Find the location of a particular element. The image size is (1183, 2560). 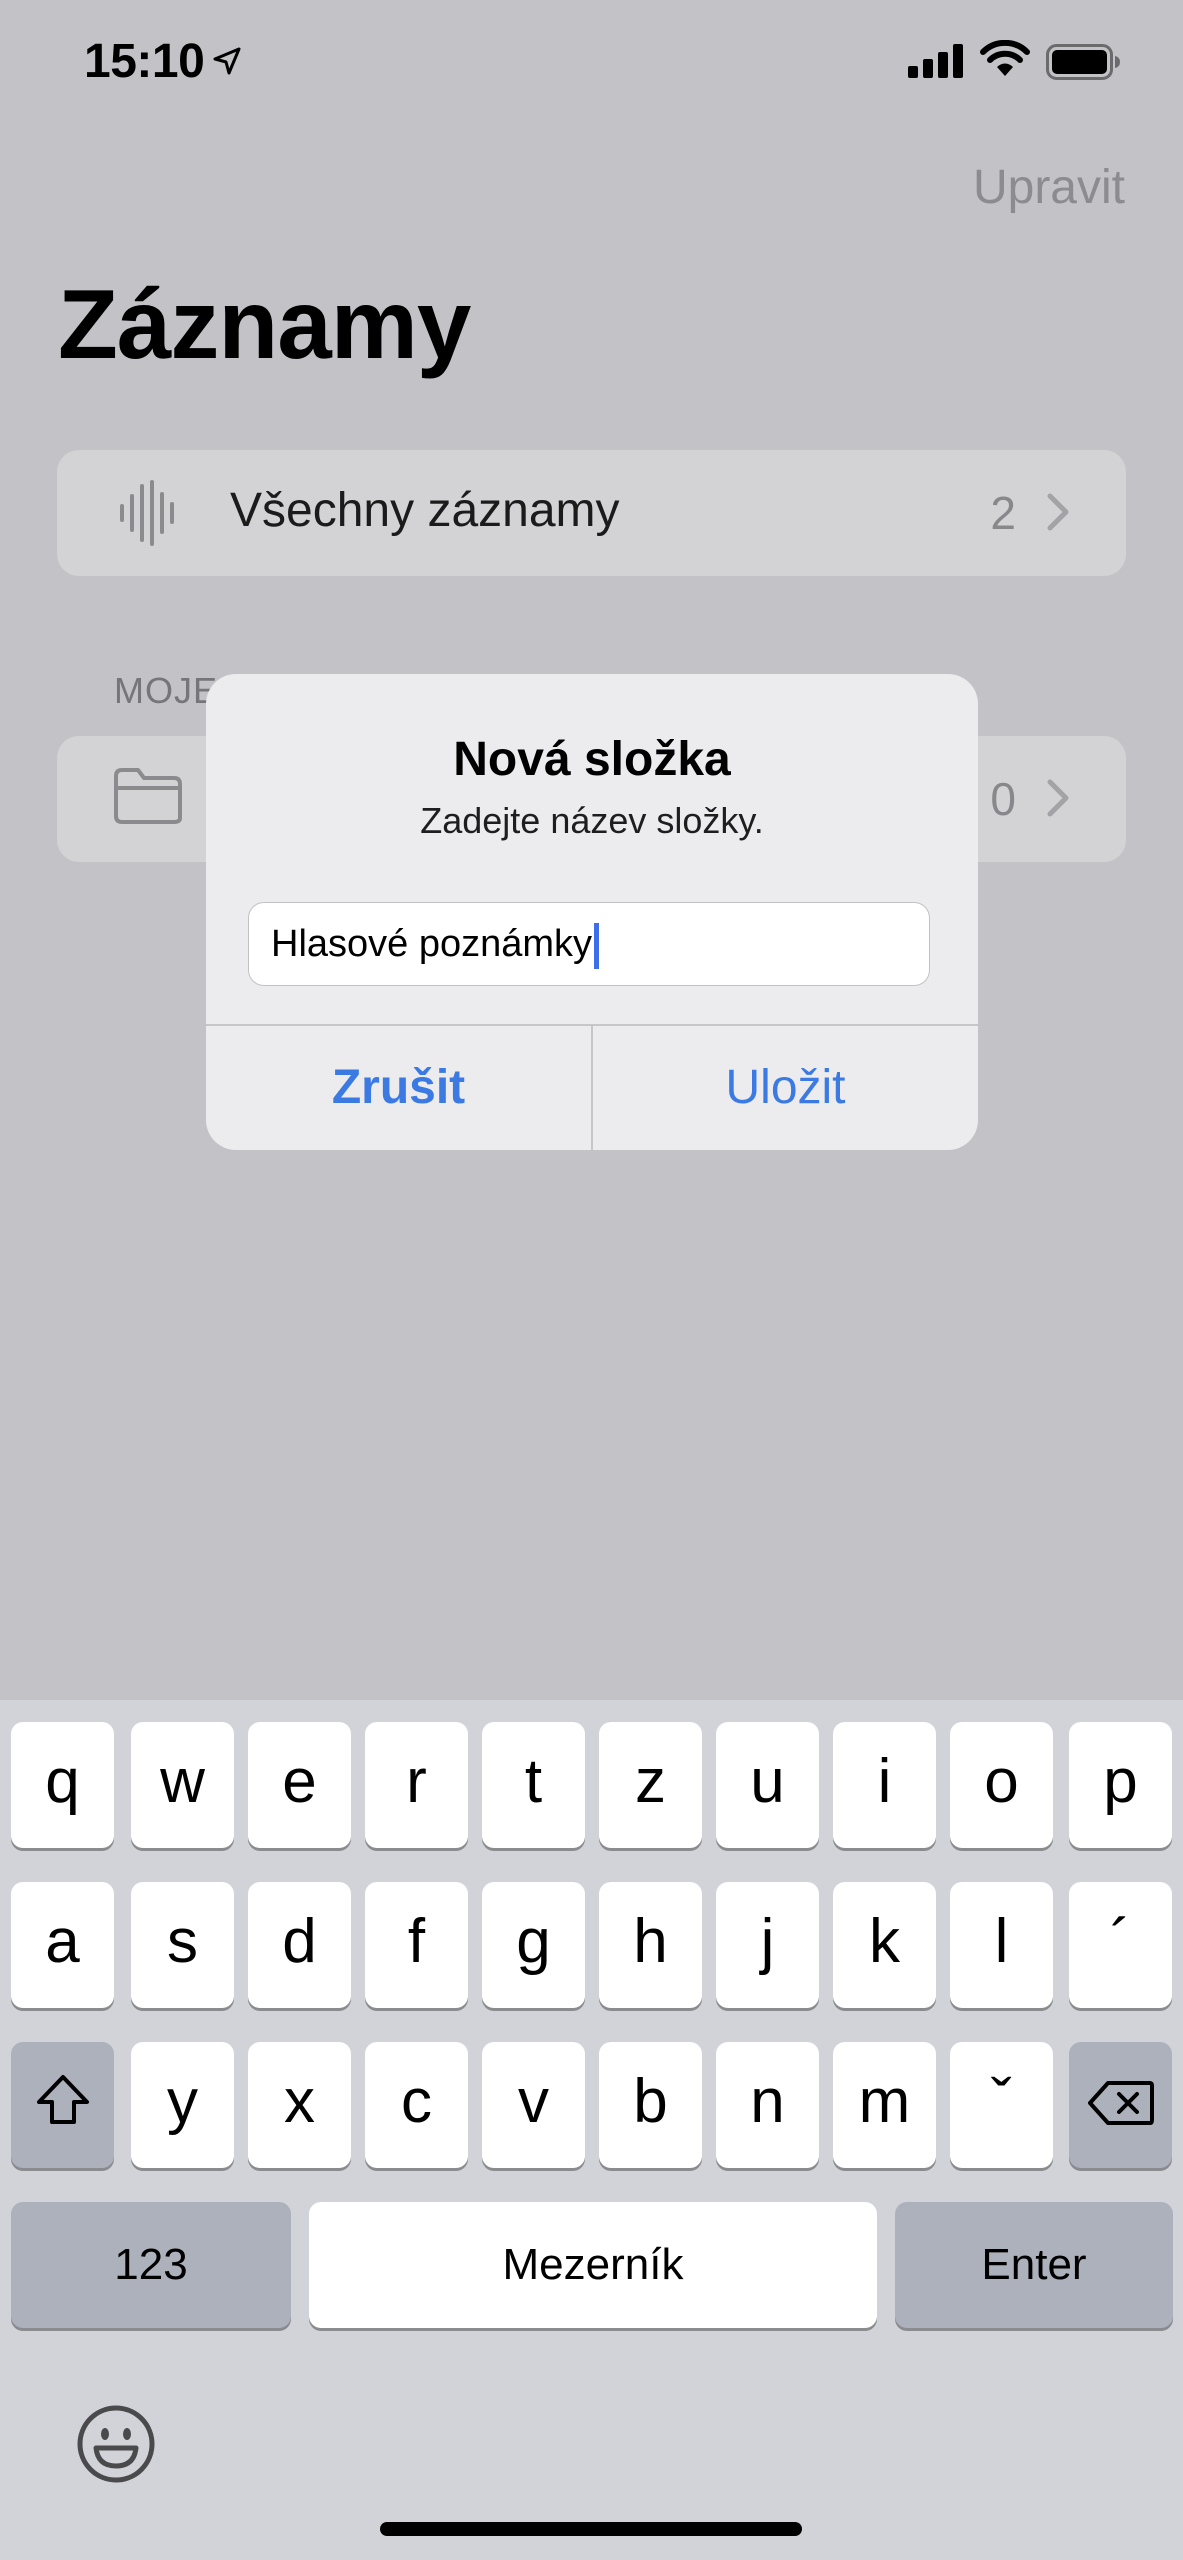

key-i: i is located at coordinates (884, 1785).